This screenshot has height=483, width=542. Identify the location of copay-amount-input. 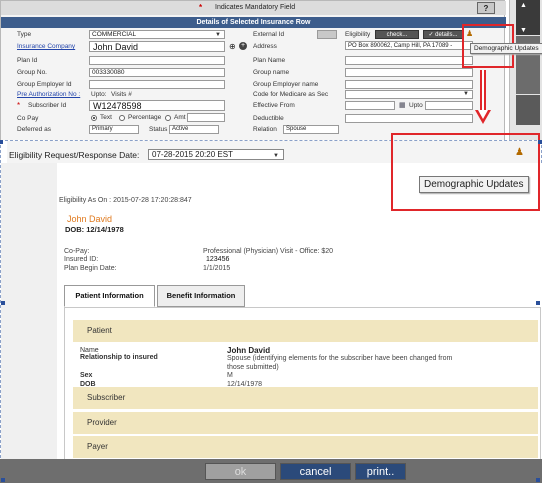
(206, 117).